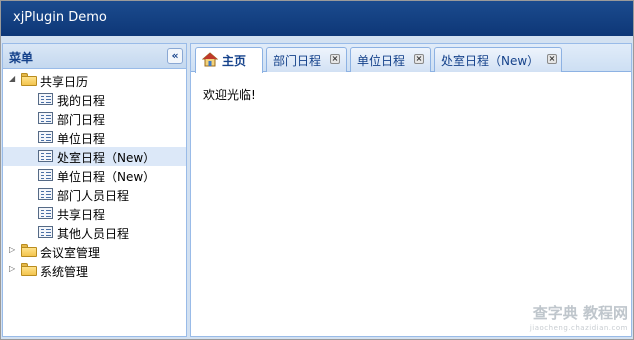 This screenshot has width=634, height=340. I want to click on tree-item-dept-staff-schedule: 部门人员日程, so click(94, 194).